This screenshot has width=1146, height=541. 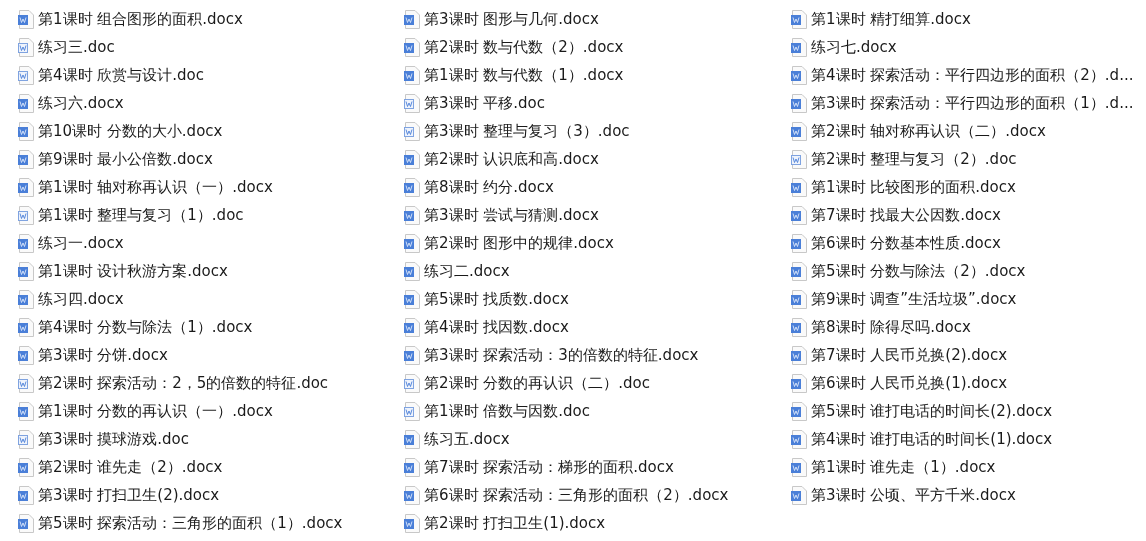 I want to click on file-item: 第2课时 轴对称再认识（二）.docx, so click(x=918, y=131).